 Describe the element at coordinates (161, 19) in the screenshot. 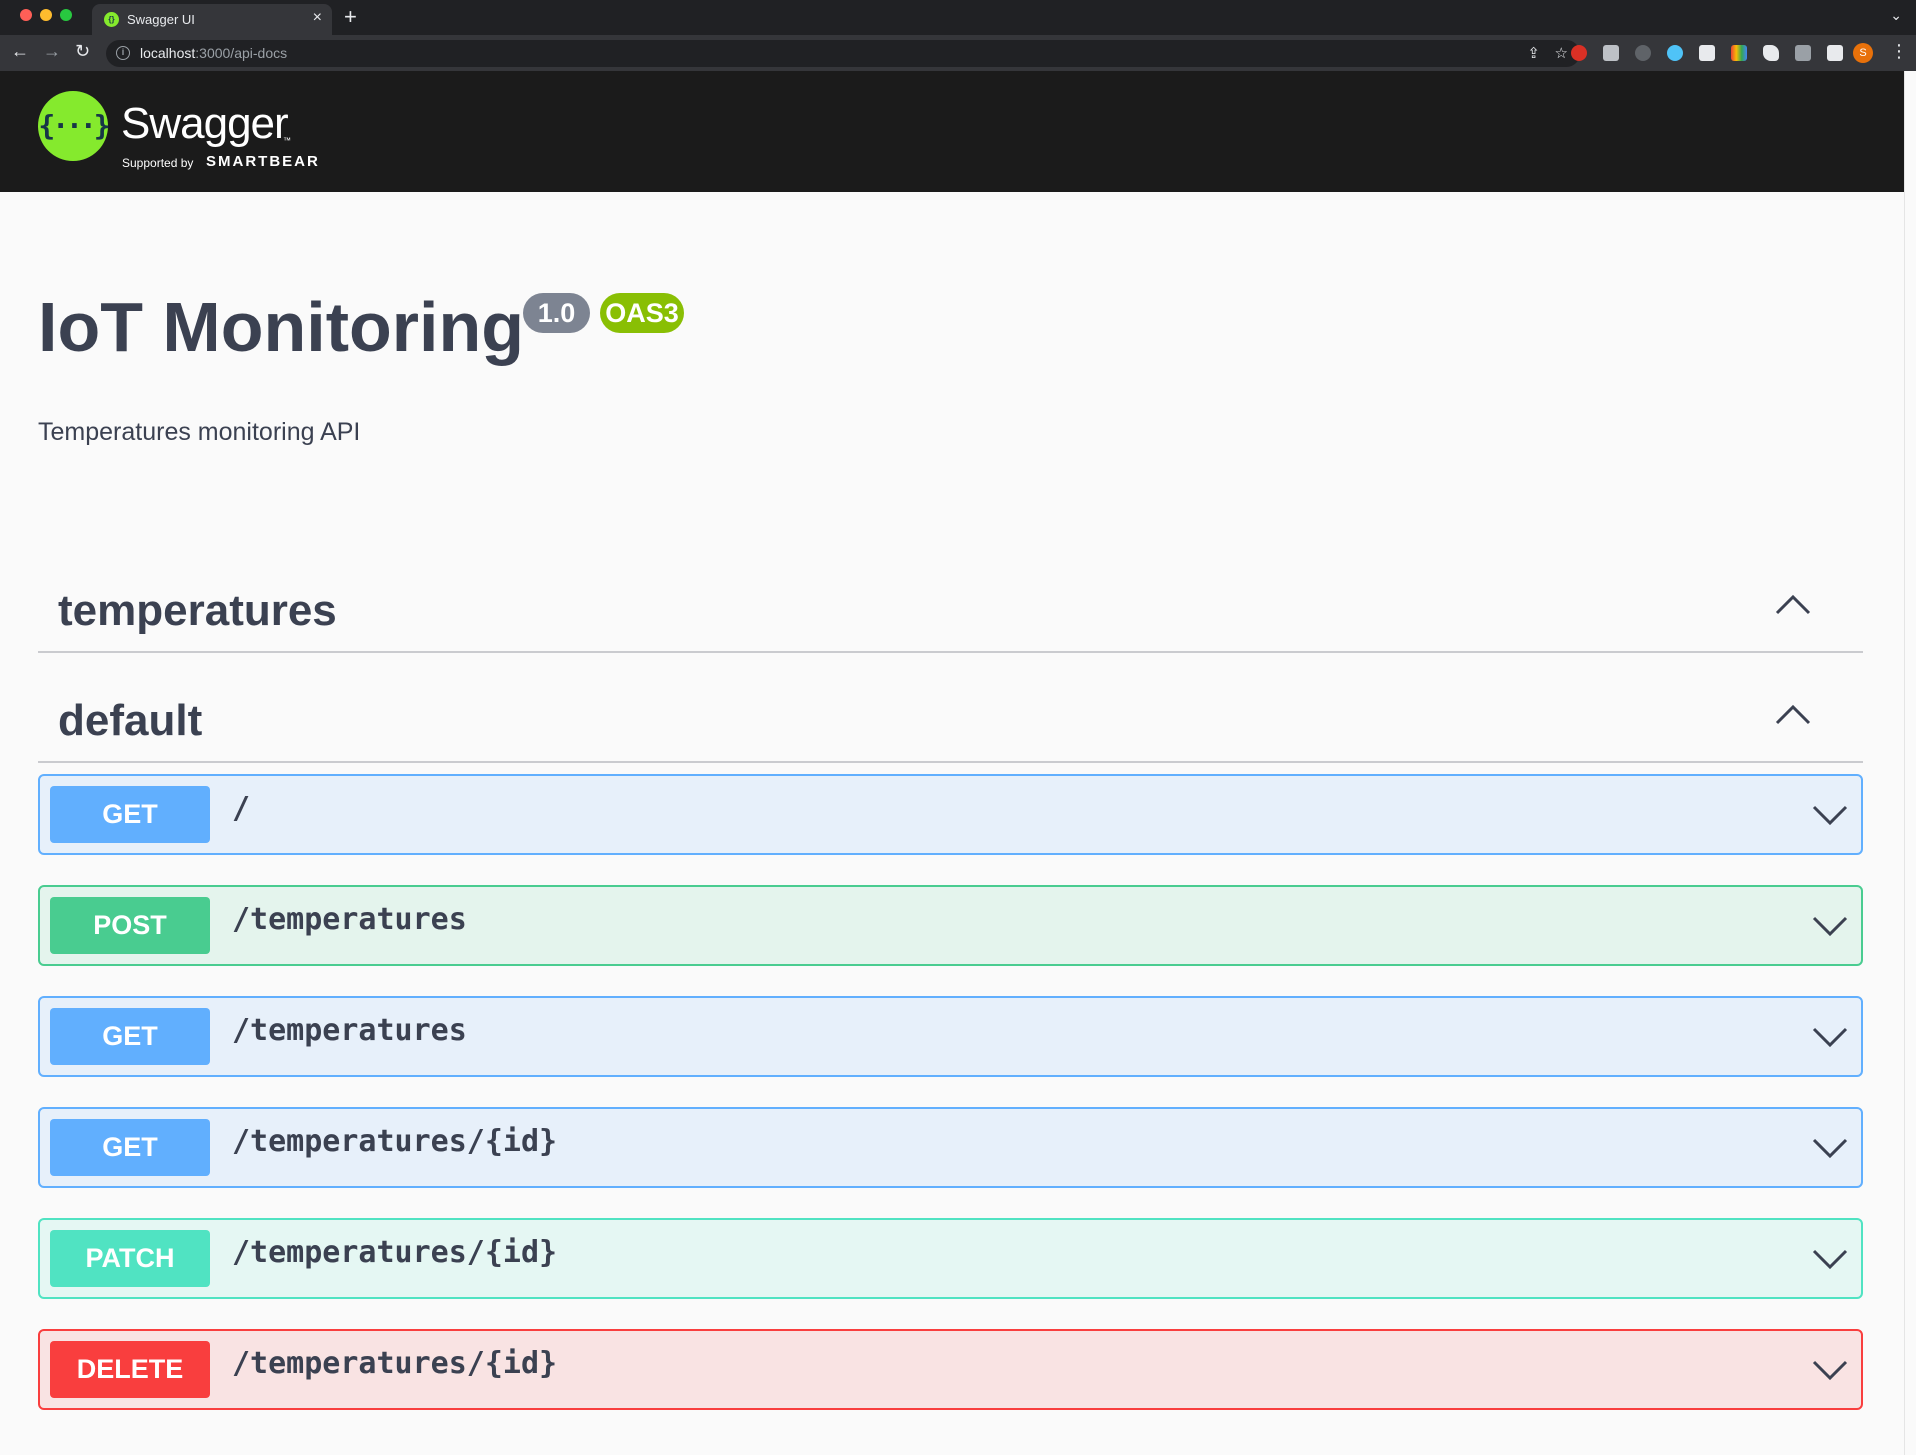

I see `tab-title: Swagger UI` at that location.